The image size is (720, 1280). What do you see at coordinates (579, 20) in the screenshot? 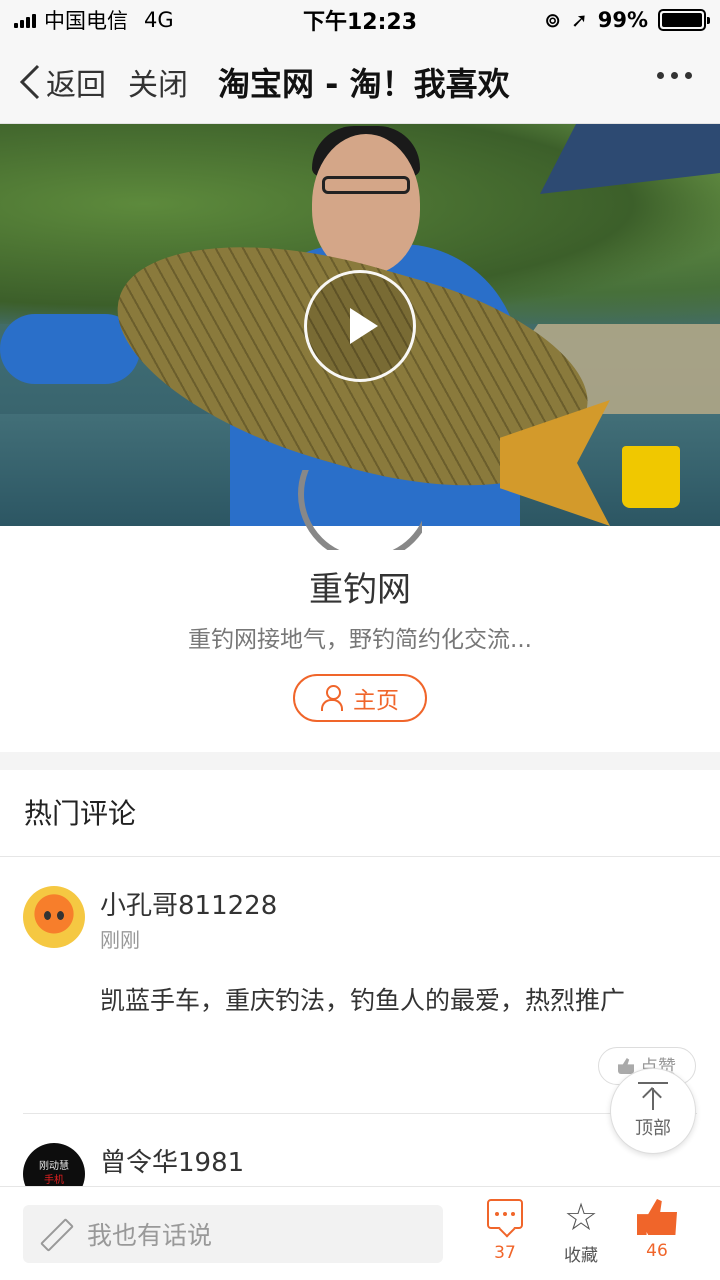
I see `location-icon: ➚` at bounding box center [579, 20].